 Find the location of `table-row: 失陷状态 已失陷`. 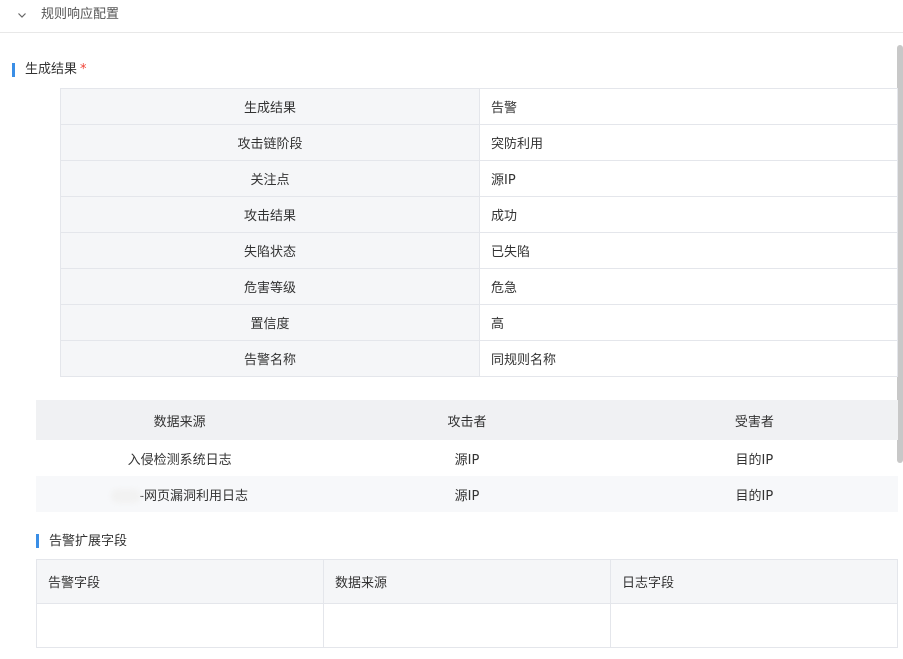

table-row: 失陷状态 已失陷 is located at coordinates (479, 250).